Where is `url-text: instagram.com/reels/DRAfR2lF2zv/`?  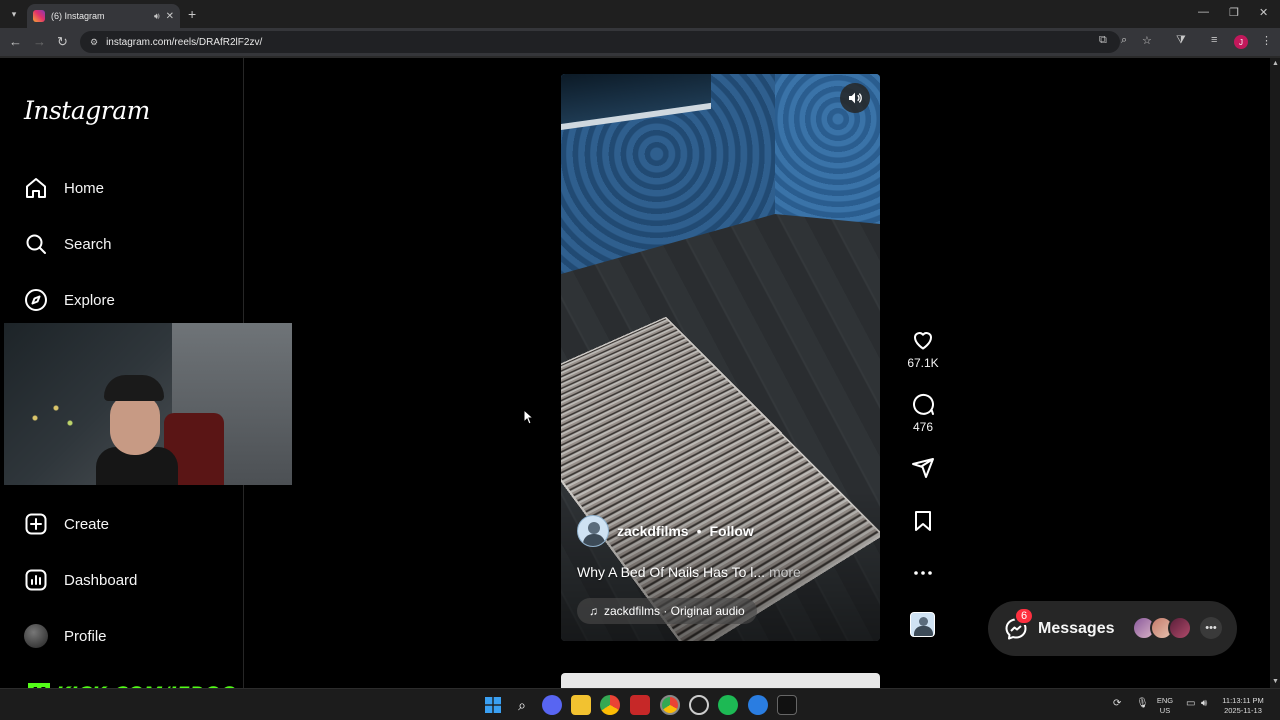 url-text: instagram.com/reels/DRAfR2lF2zv/ is located at coordinates (184, 42).